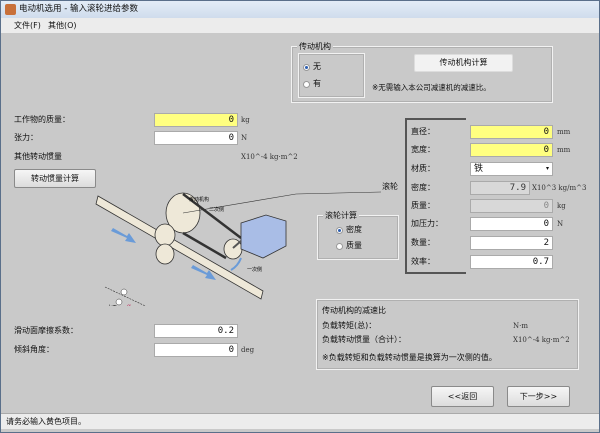 The image size is (600, 433). Describe the element at coordinates (479, 169) in the screenshot. I see `material-value: 铁` at that location.